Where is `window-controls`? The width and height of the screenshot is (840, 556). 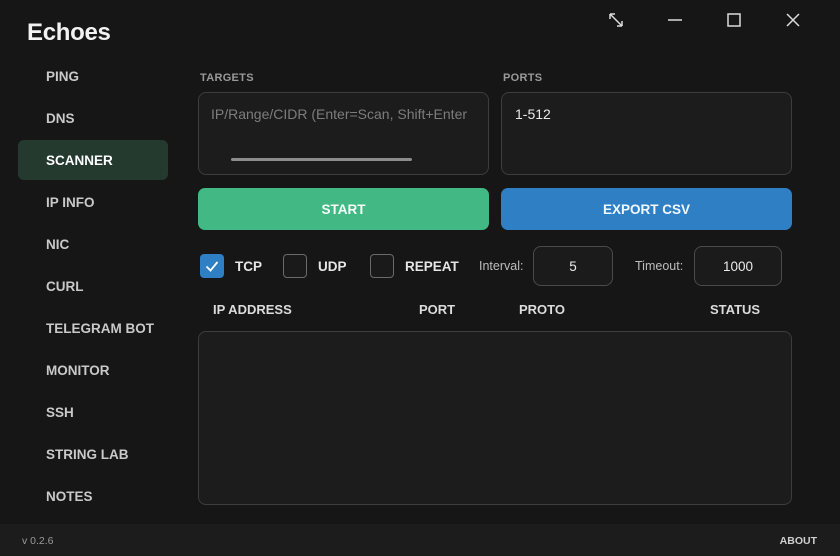
window-controls is located at coordinates (704, 20).